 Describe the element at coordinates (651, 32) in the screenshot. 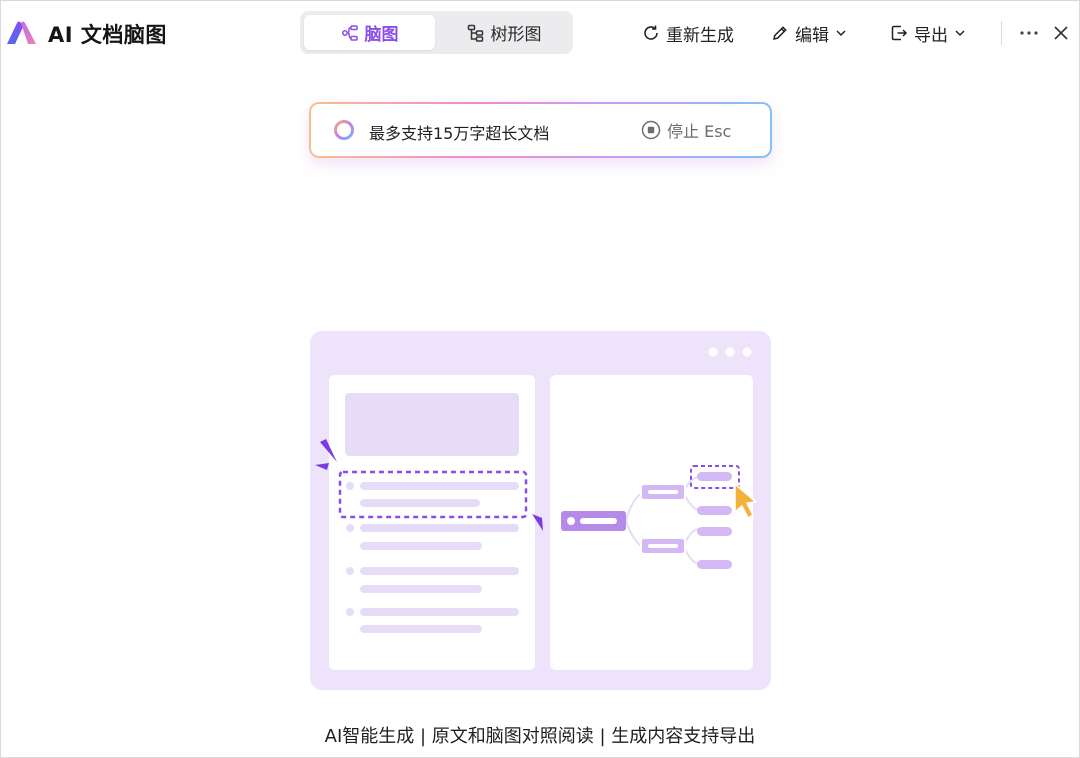

I see `refresh-icon` at that location.